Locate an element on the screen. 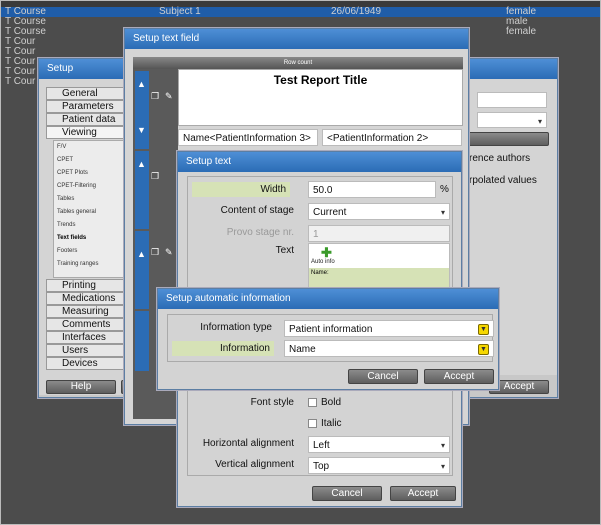 The width and height of the screenshot is (601, 525). information-type-label: Information type is located at coordinates (236, 327).